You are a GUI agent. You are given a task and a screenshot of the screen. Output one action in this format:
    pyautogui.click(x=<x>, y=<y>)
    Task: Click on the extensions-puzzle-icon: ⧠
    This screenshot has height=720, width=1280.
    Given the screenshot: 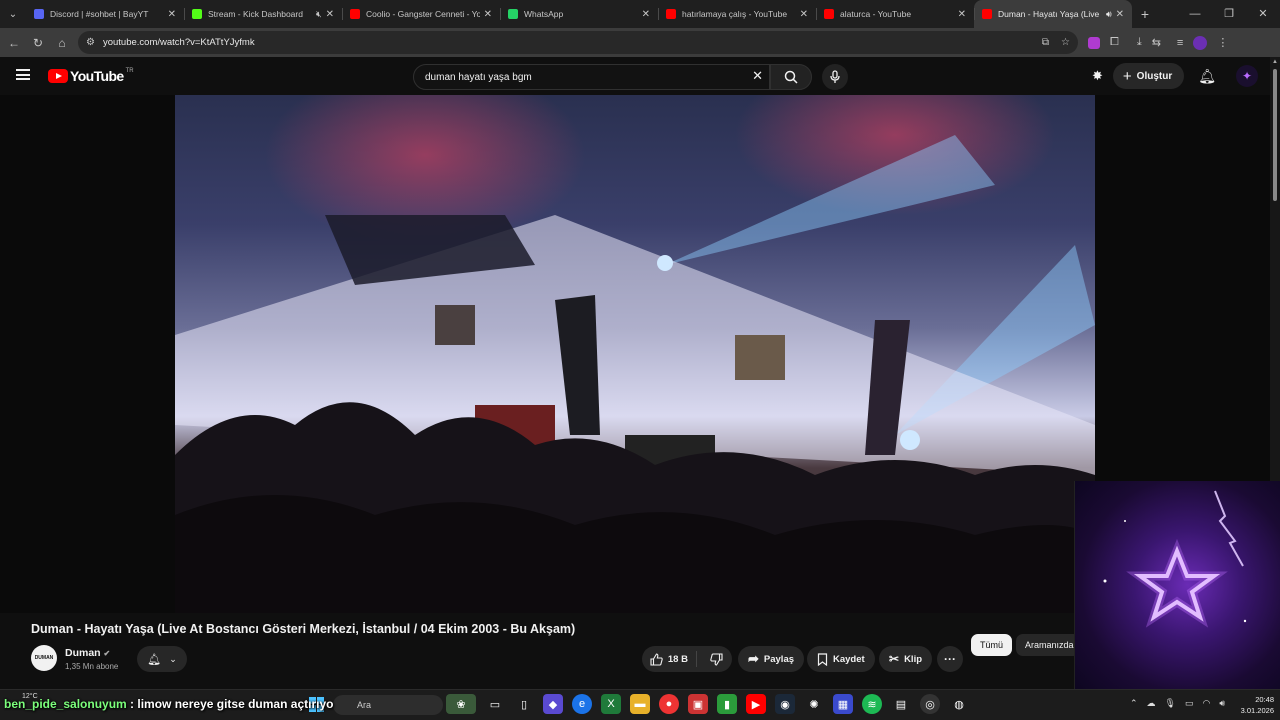 What is the action you would take?
    pyautogui.click(x=1114, y=42)
    